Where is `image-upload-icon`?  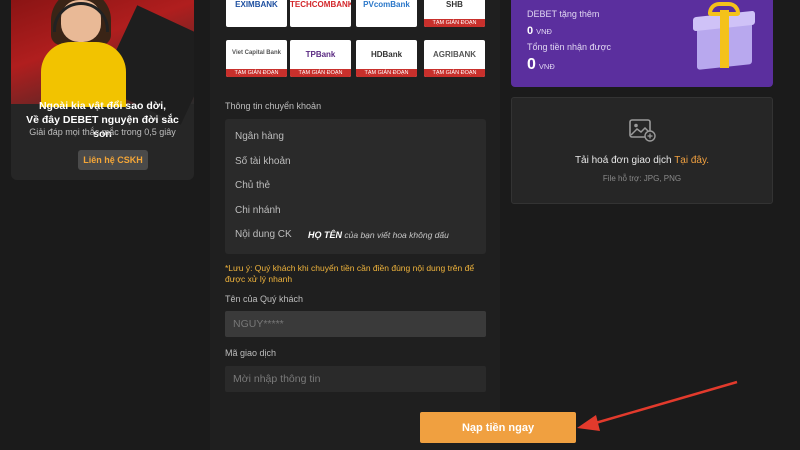 image-upload-icon is located at coordinates (642, 130).